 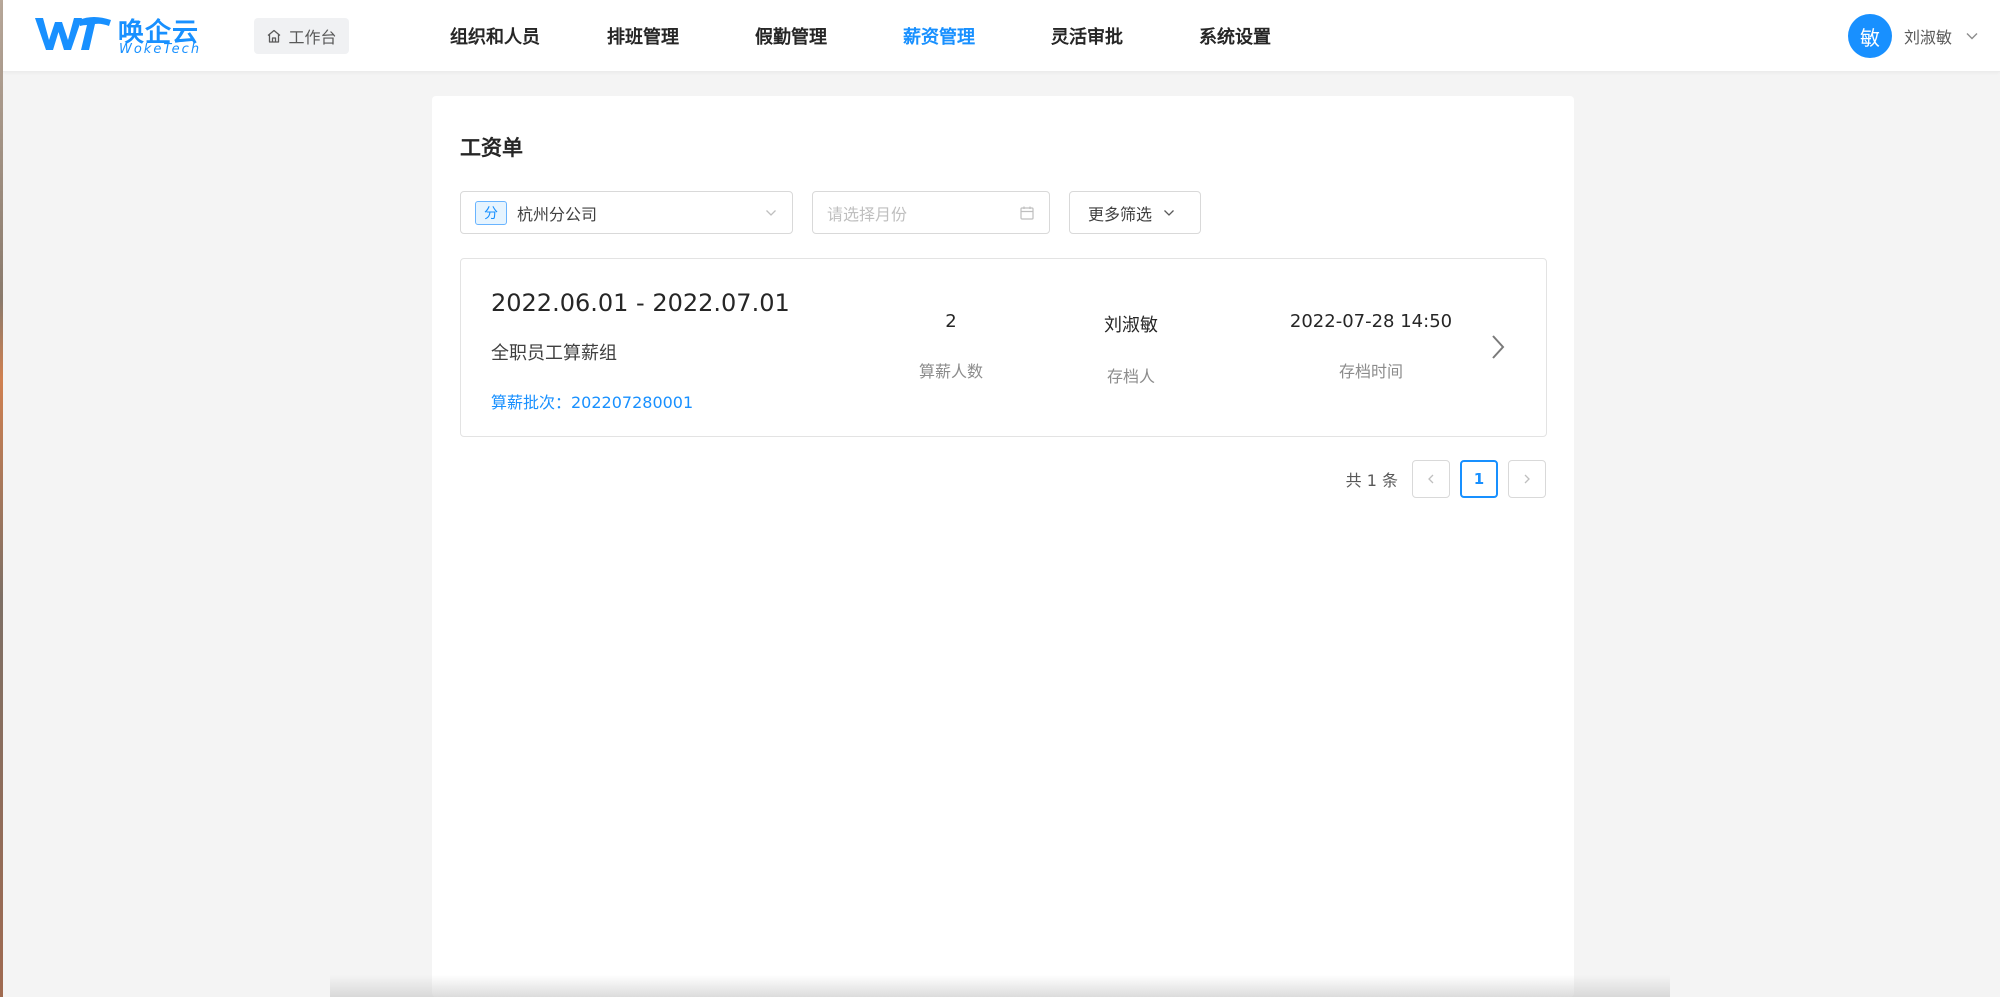 I want to click on window-edge, so click(x=1, y=498).